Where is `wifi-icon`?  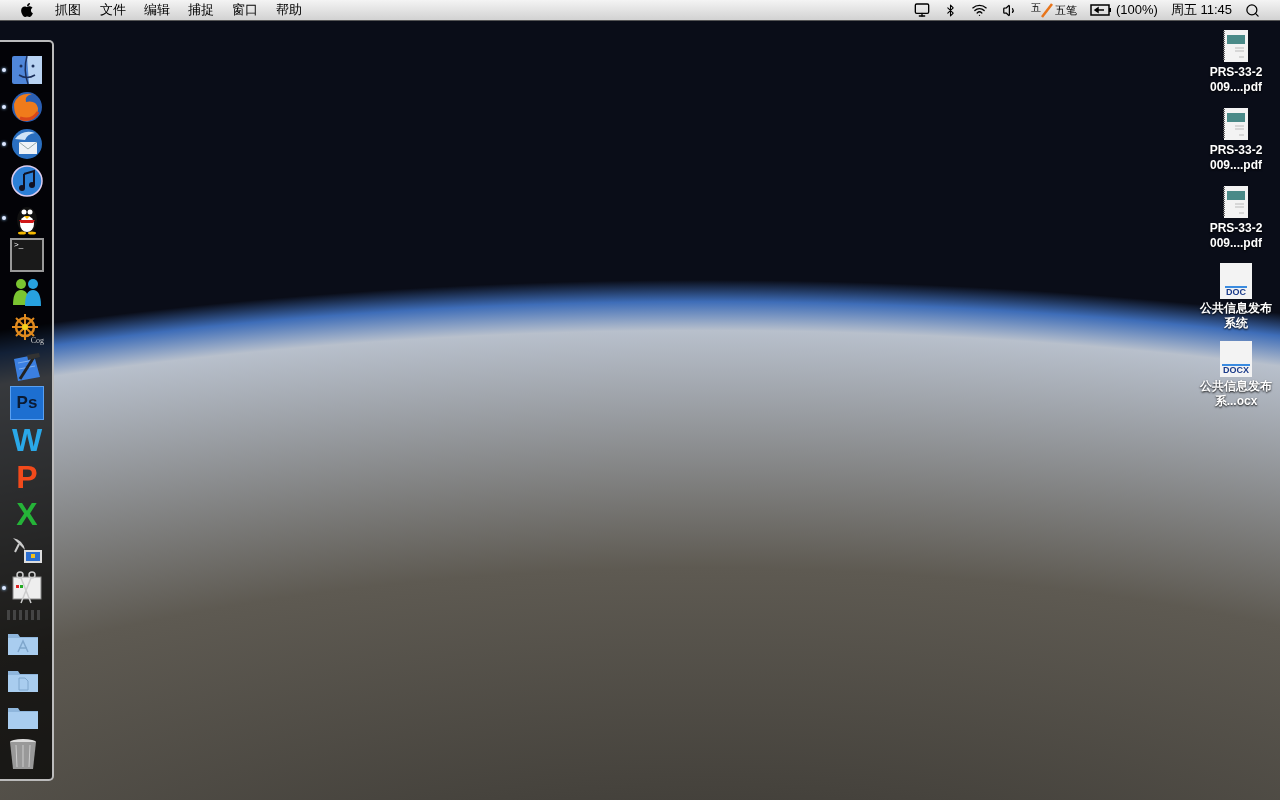 wifi-icon is located at coordinates (979, 10).